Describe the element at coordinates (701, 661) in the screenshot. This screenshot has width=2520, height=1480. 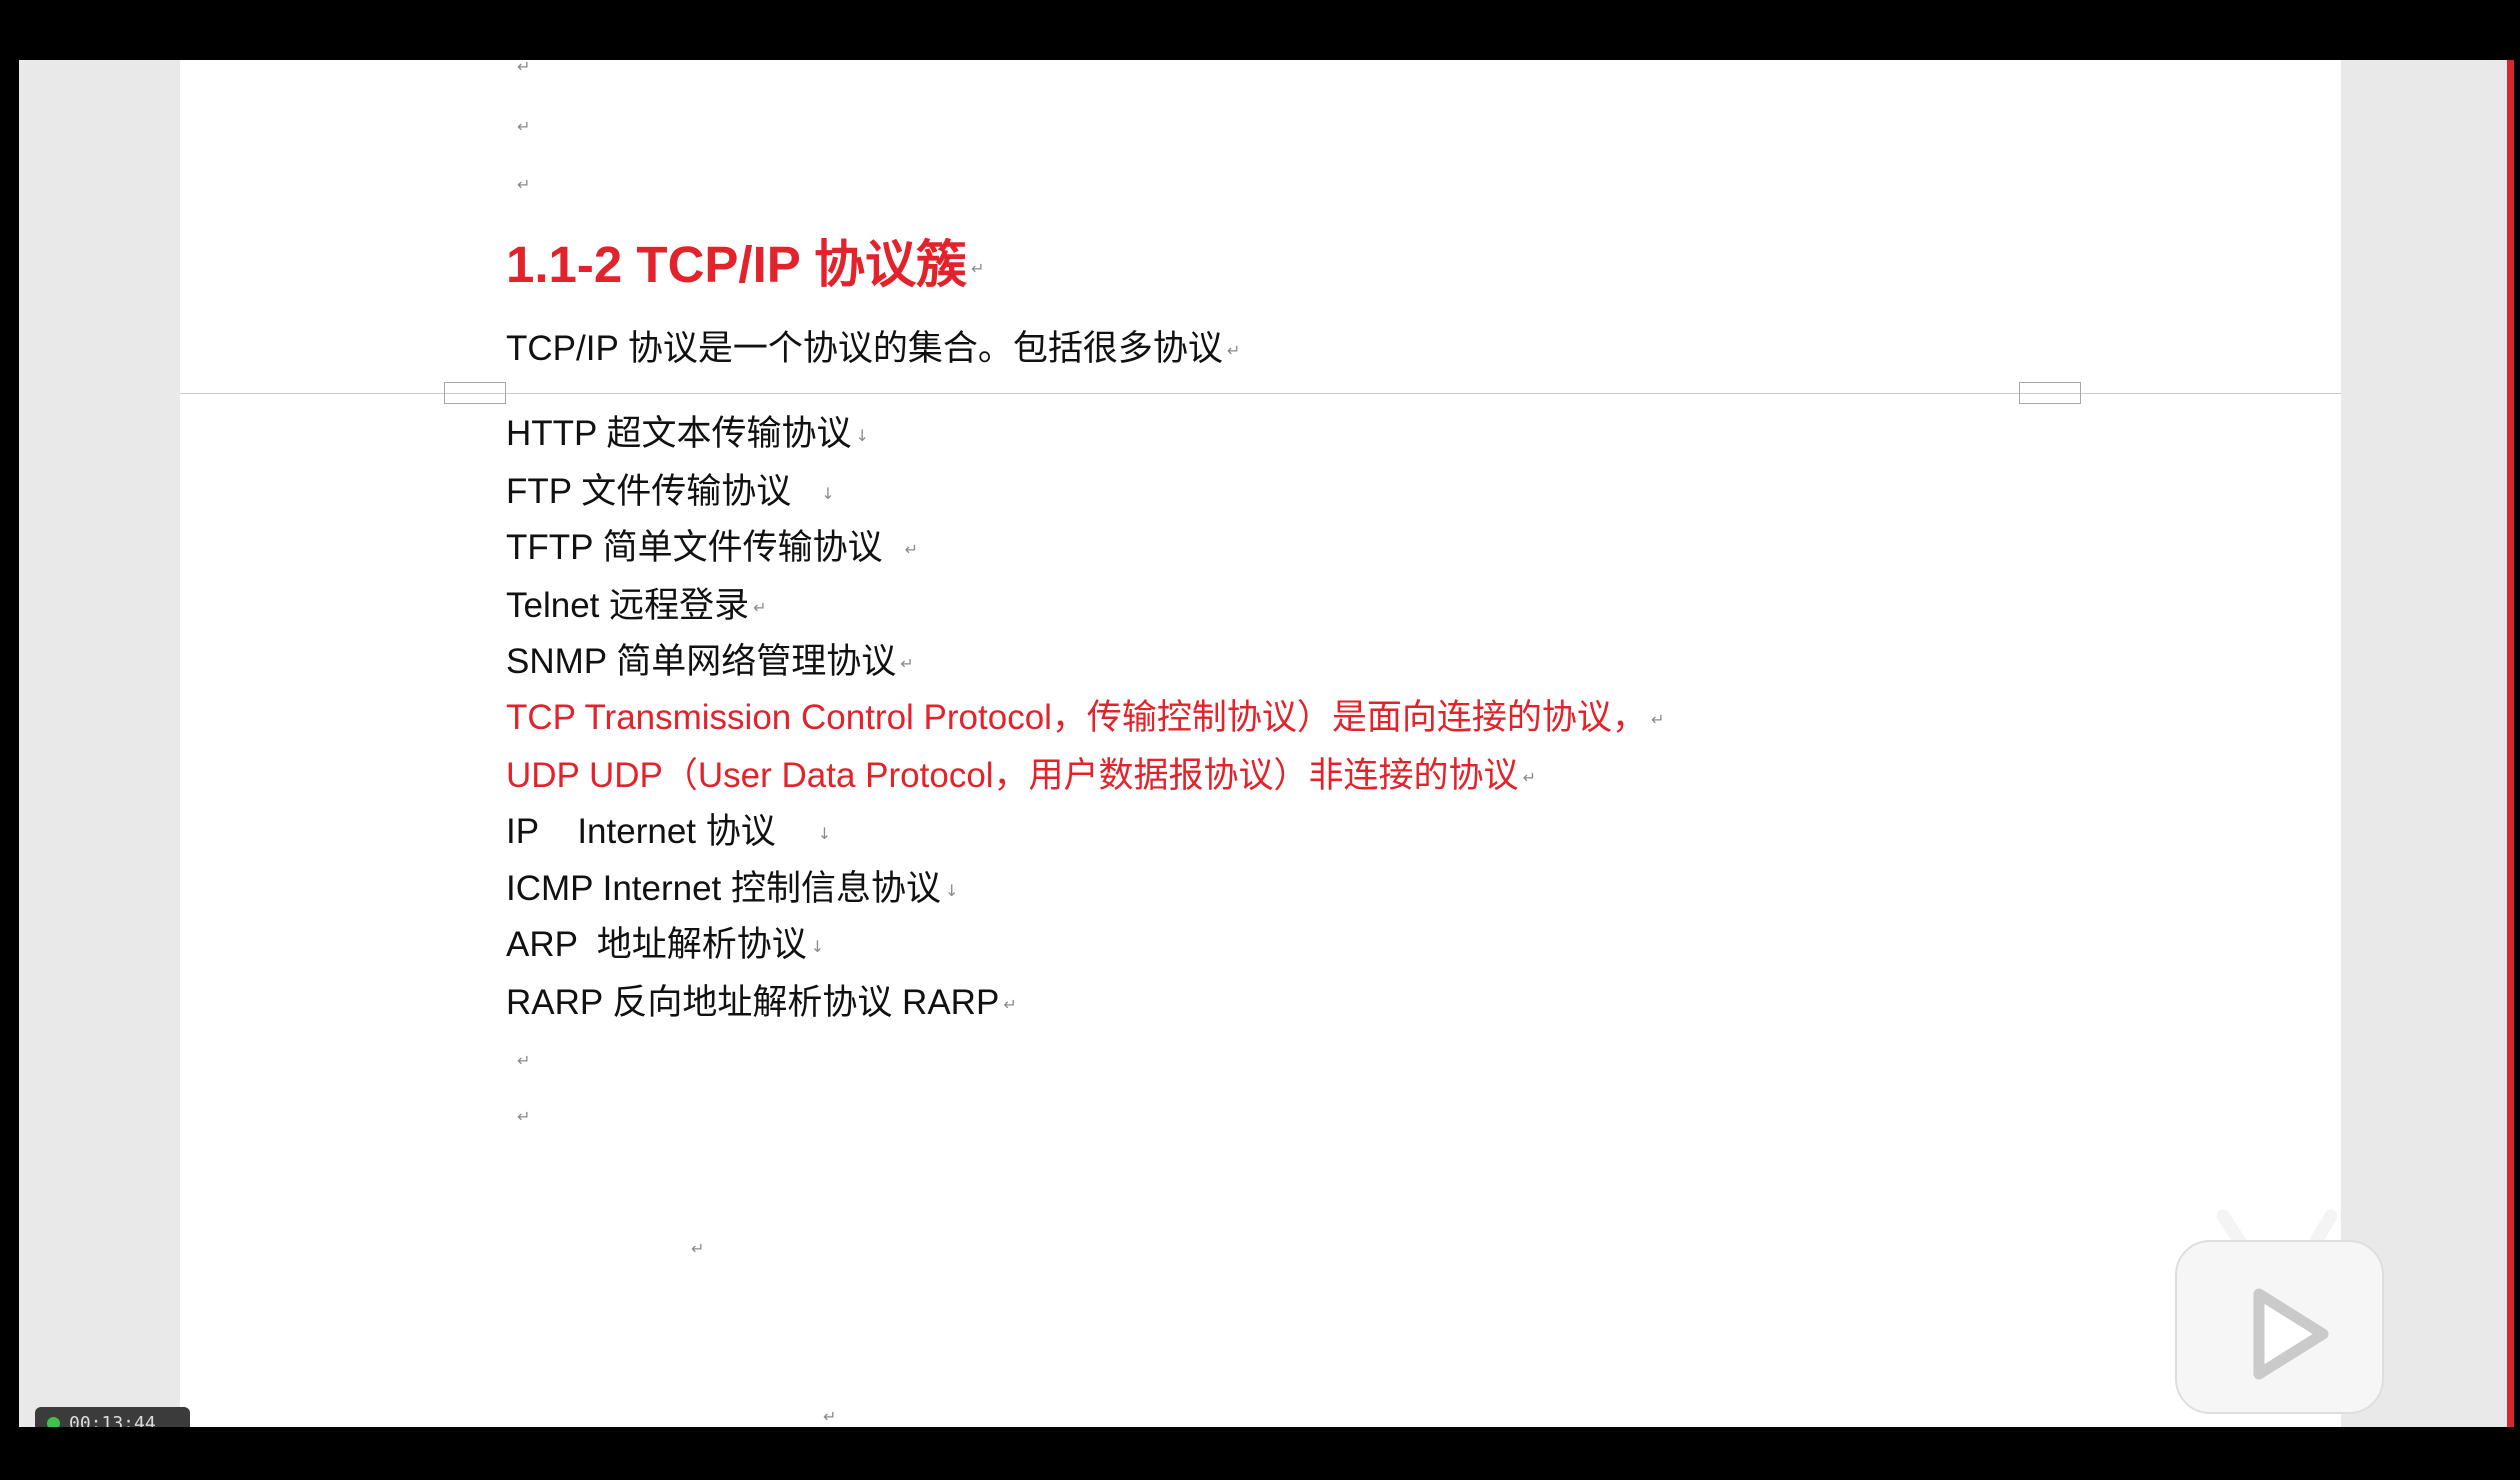
I see `protocol-text: SNMP 简单网络管理协议` at that location.